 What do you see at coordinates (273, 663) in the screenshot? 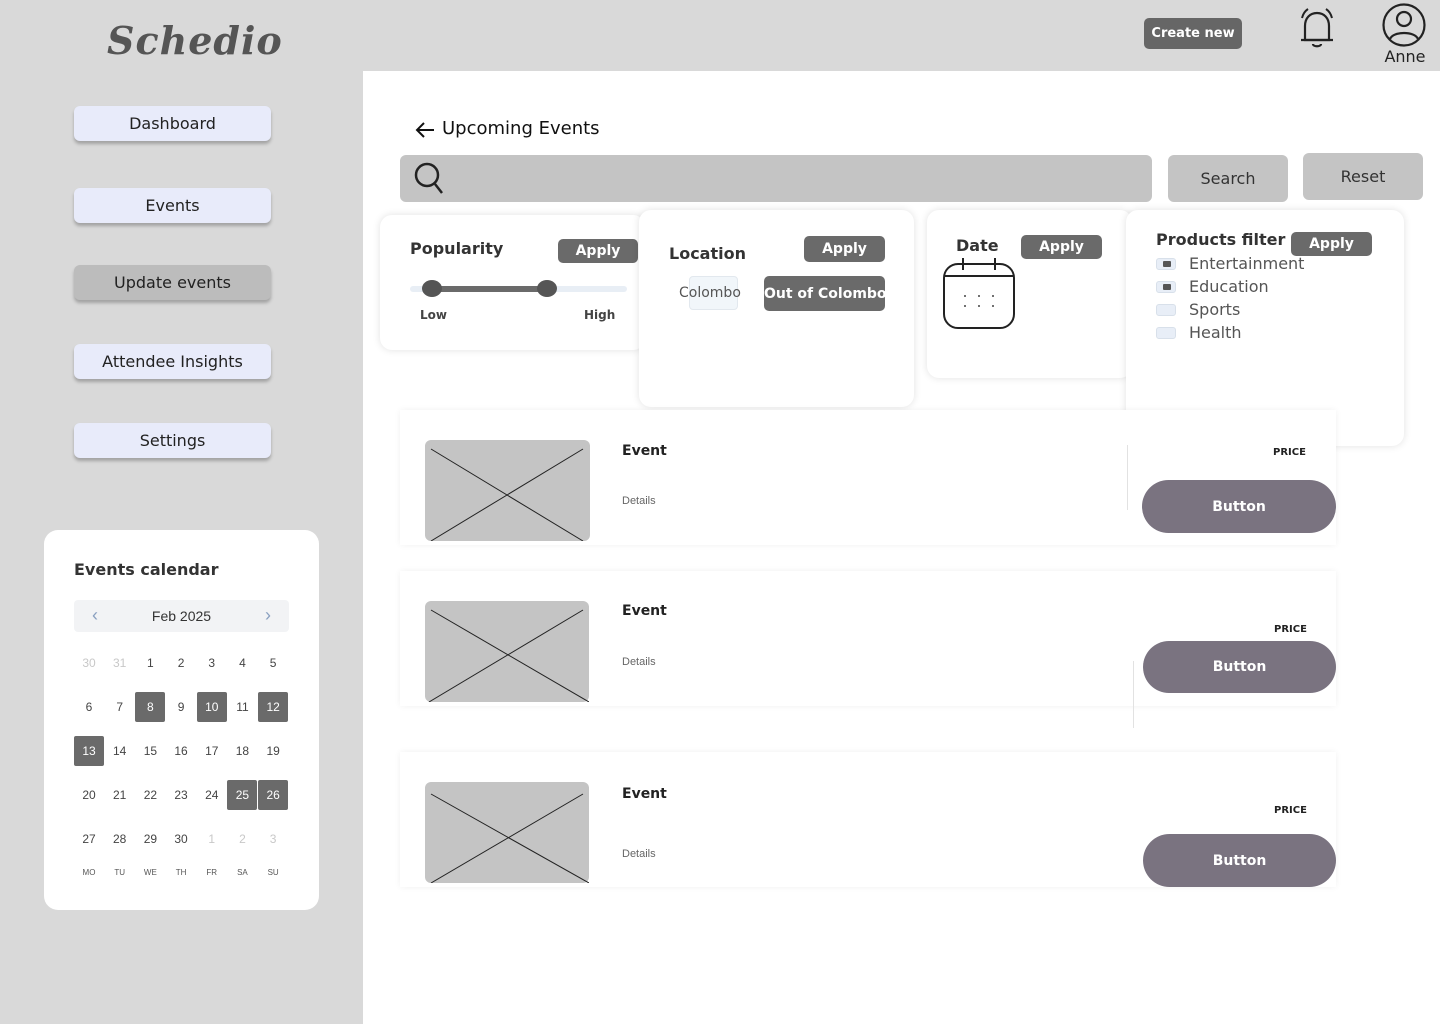
I see `calendar-day: 5` at bounding box center [273, 663].